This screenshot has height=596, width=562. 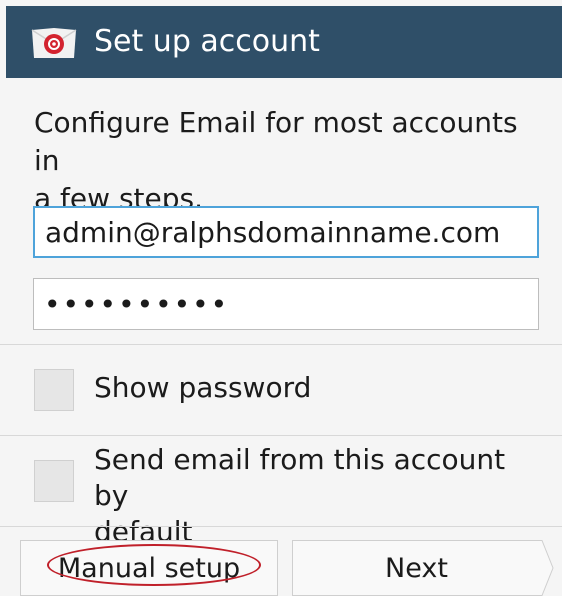 I want to click on show-password-label: Show password, so click(x=203, y=387).